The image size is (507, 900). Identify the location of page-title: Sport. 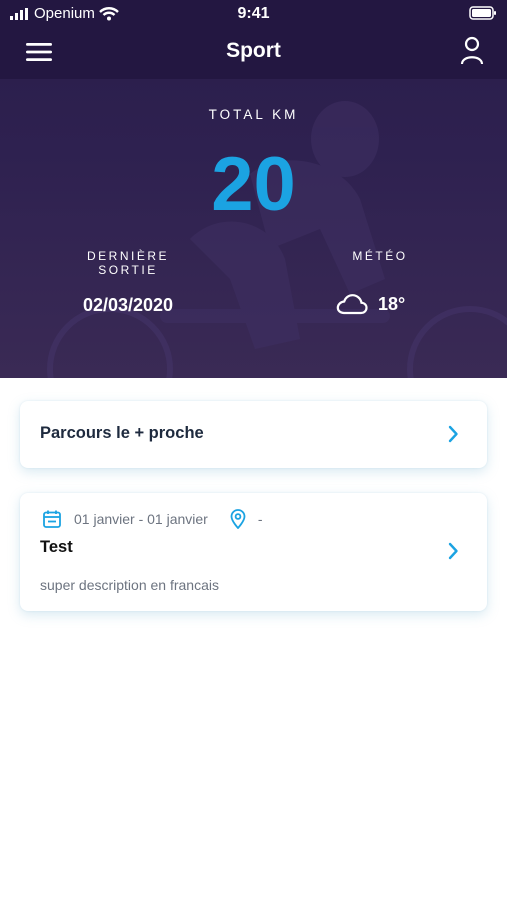
(253, 50).